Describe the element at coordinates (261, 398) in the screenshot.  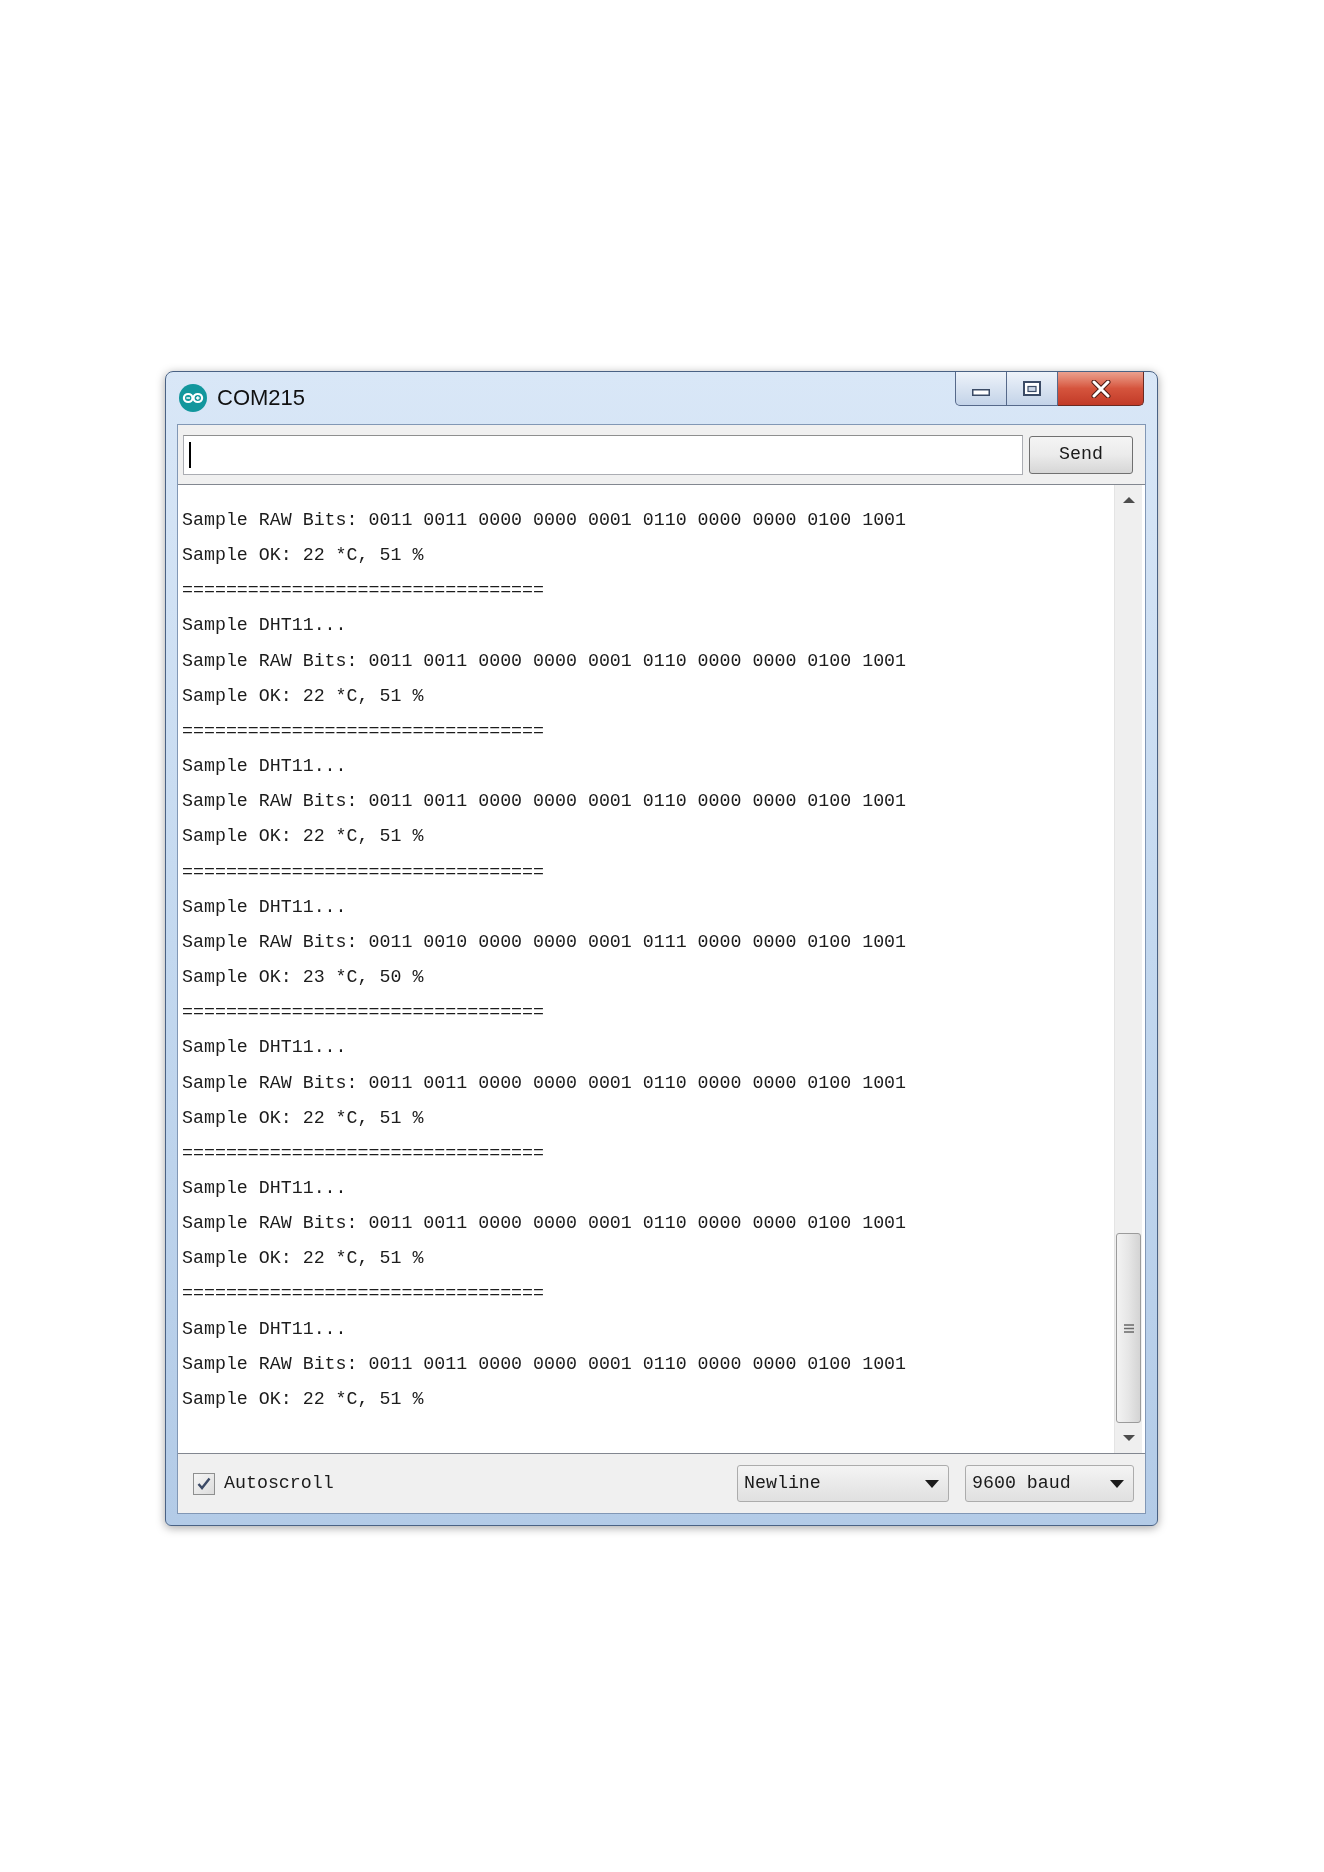
I see `window-title: COM215` at that location.